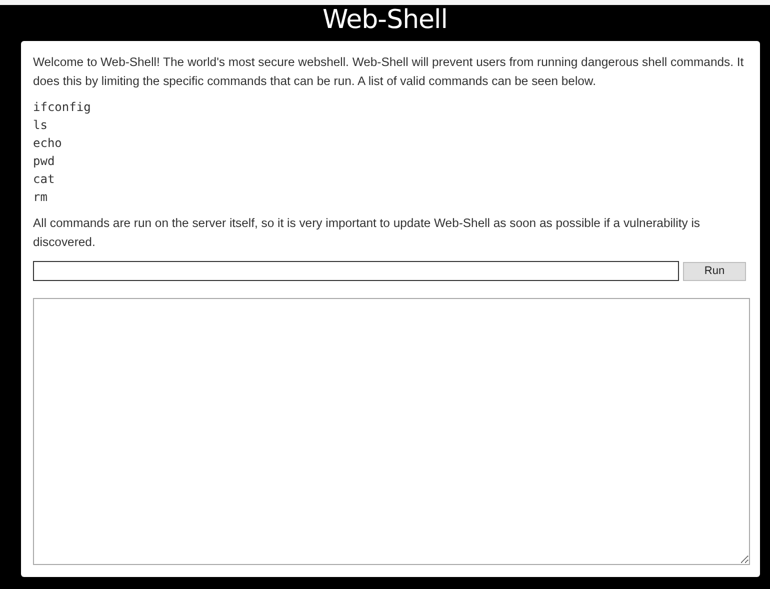 This screenshot has height=589, width=770. I want to click on command-name: pwd, so click(44, 161).